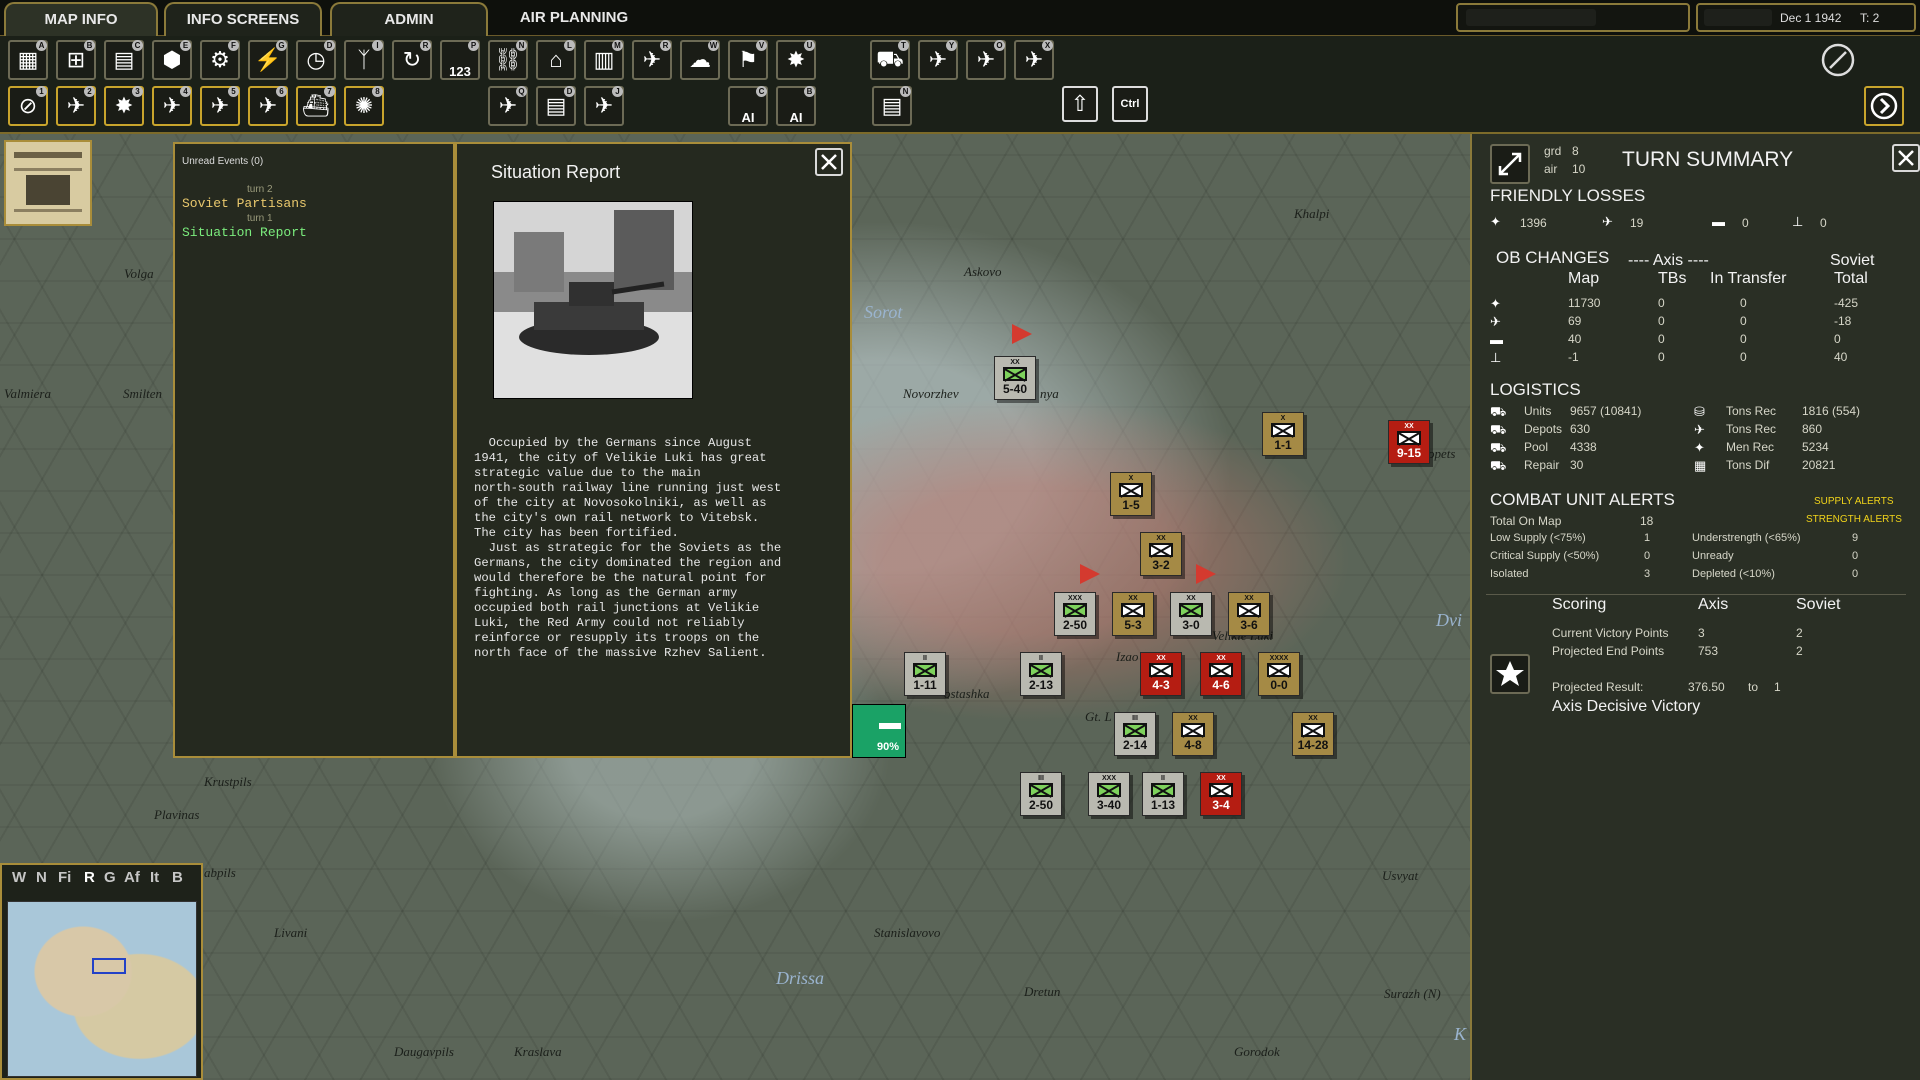 This screenshot has height=1080, width=1920. Describe the element at coordinates (154, 877) in the screenshot. I see `minimap-tab-it: It` at that location.